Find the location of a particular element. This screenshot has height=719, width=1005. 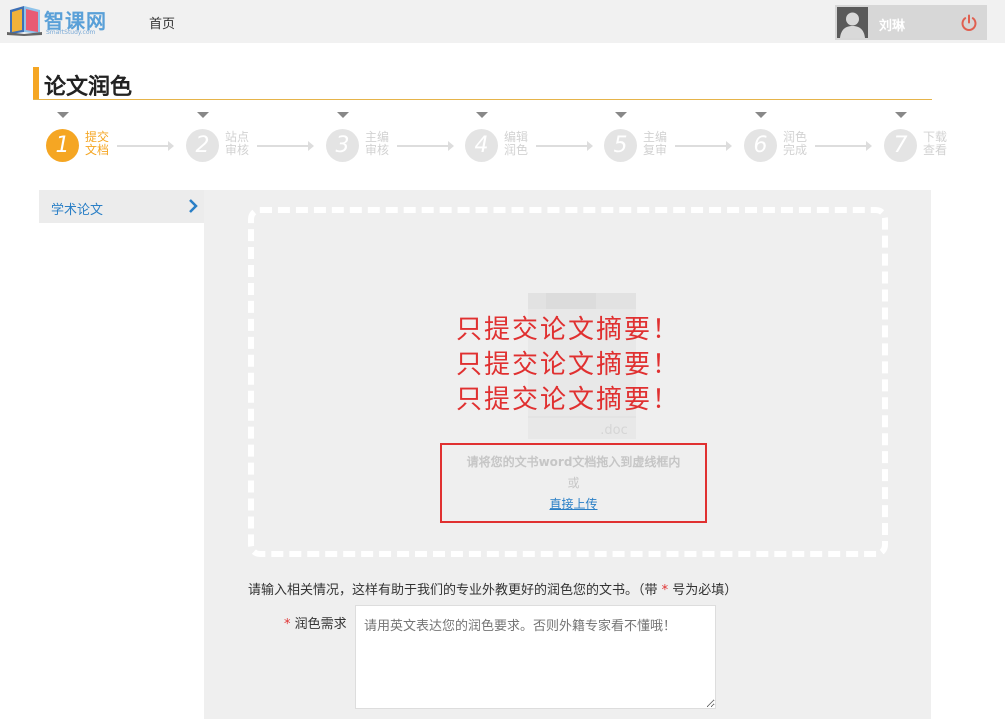

direct-upload-link: 直接上传 is located at coordinates (573, 503).